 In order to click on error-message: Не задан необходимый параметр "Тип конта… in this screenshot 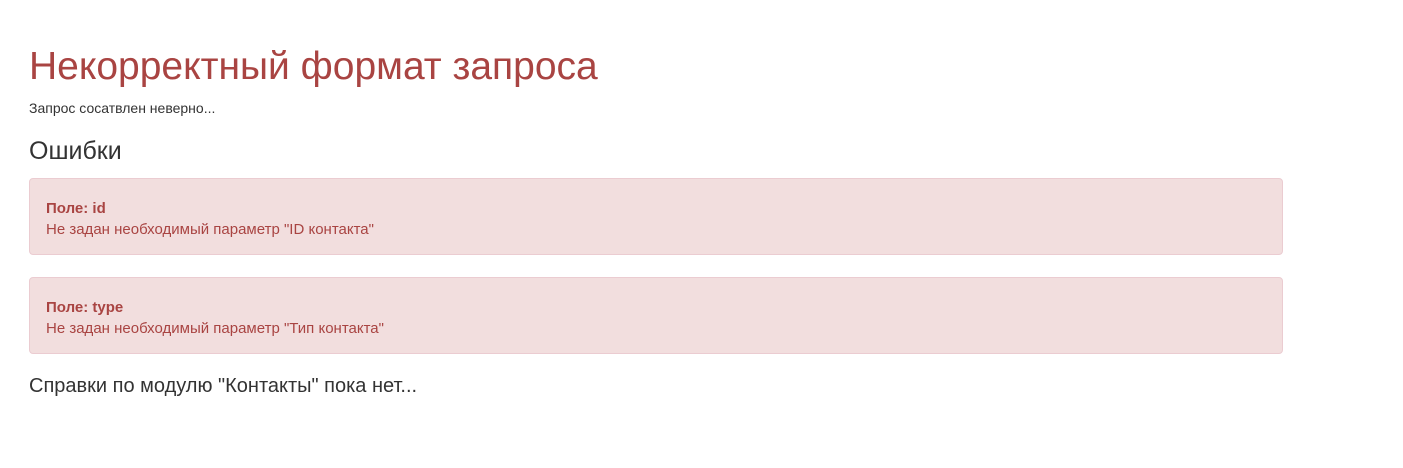, I will do `click(215, 328)`.